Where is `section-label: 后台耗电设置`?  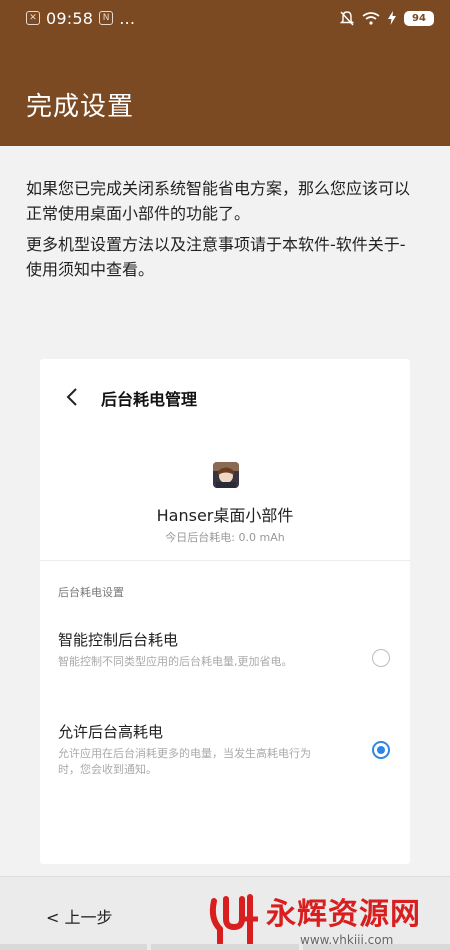 section-label: 后台耗电设置 is located at coordinates (91, 592).